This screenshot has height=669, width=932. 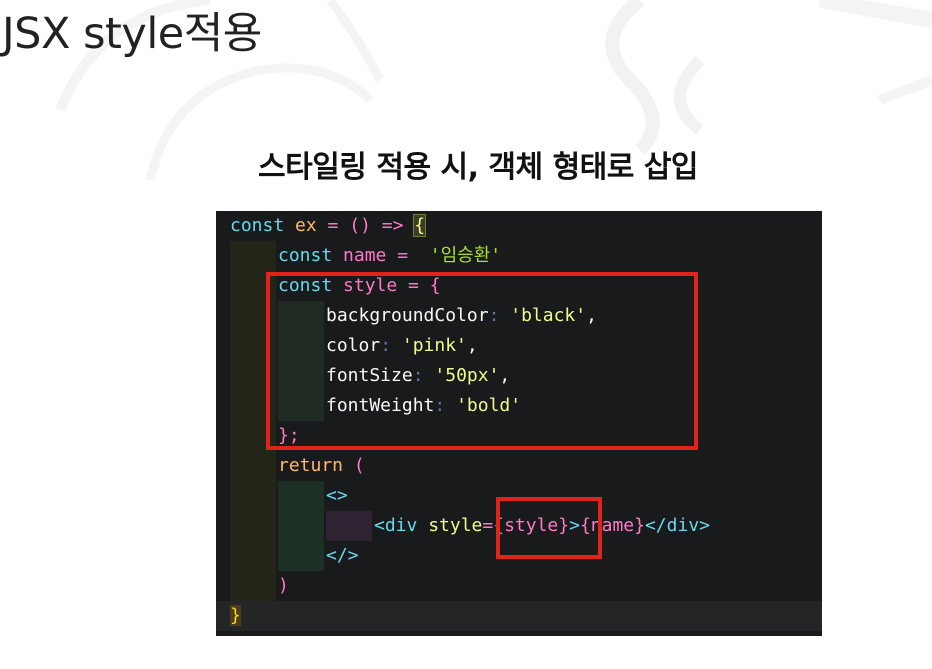 What do you see at coordinates (478, 167) in the screenshot?
I see `slide-subtitle: 스타일링 적용 시, 객체 형태로 삽입` at bounding box center [478, 167].